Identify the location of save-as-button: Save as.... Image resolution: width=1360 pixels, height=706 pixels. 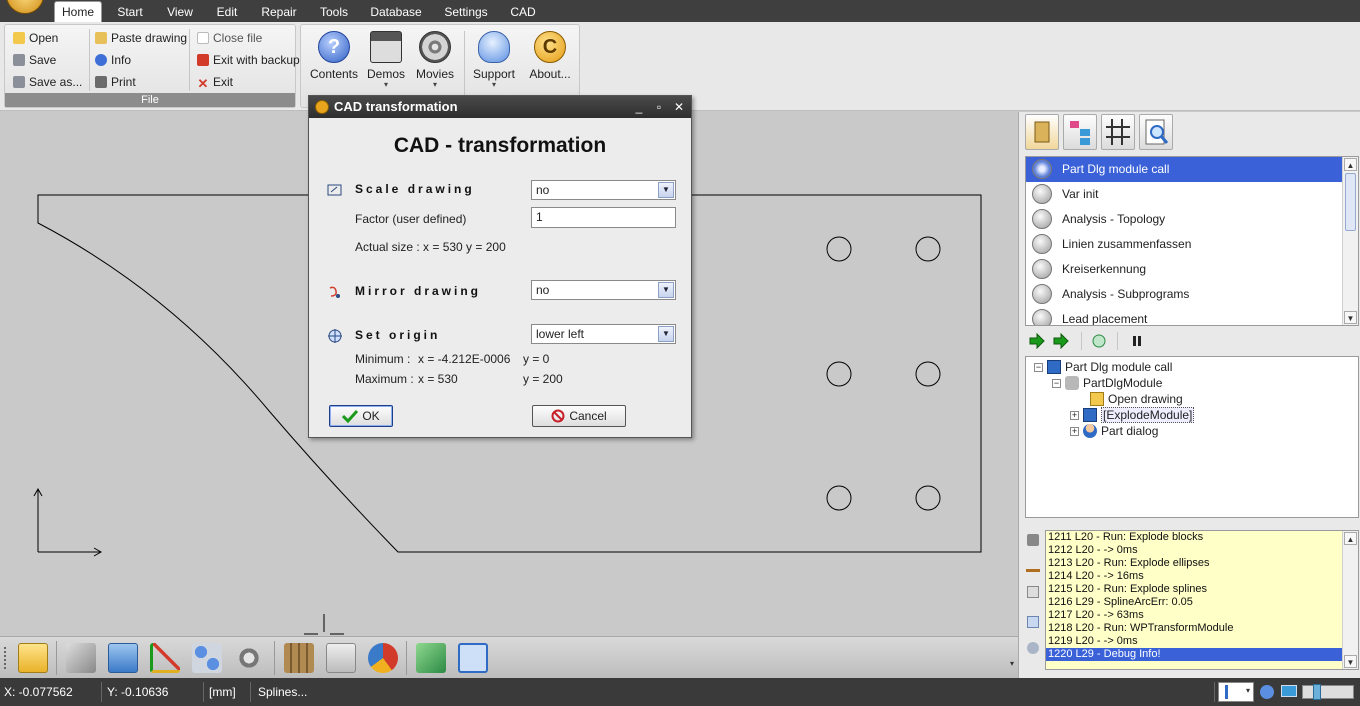
(47, 82).